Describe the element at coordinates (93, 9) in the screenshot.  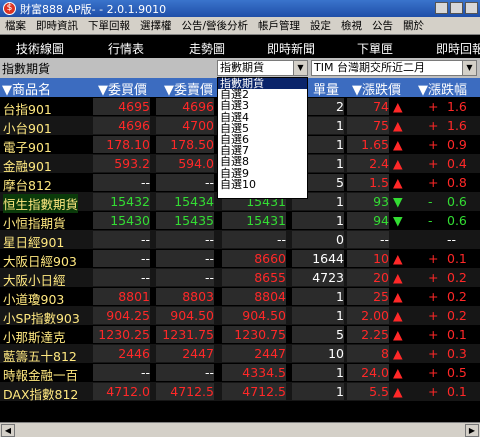
I see `window-title: 財富888 AP版- - 2.0.1.9010` at that location.